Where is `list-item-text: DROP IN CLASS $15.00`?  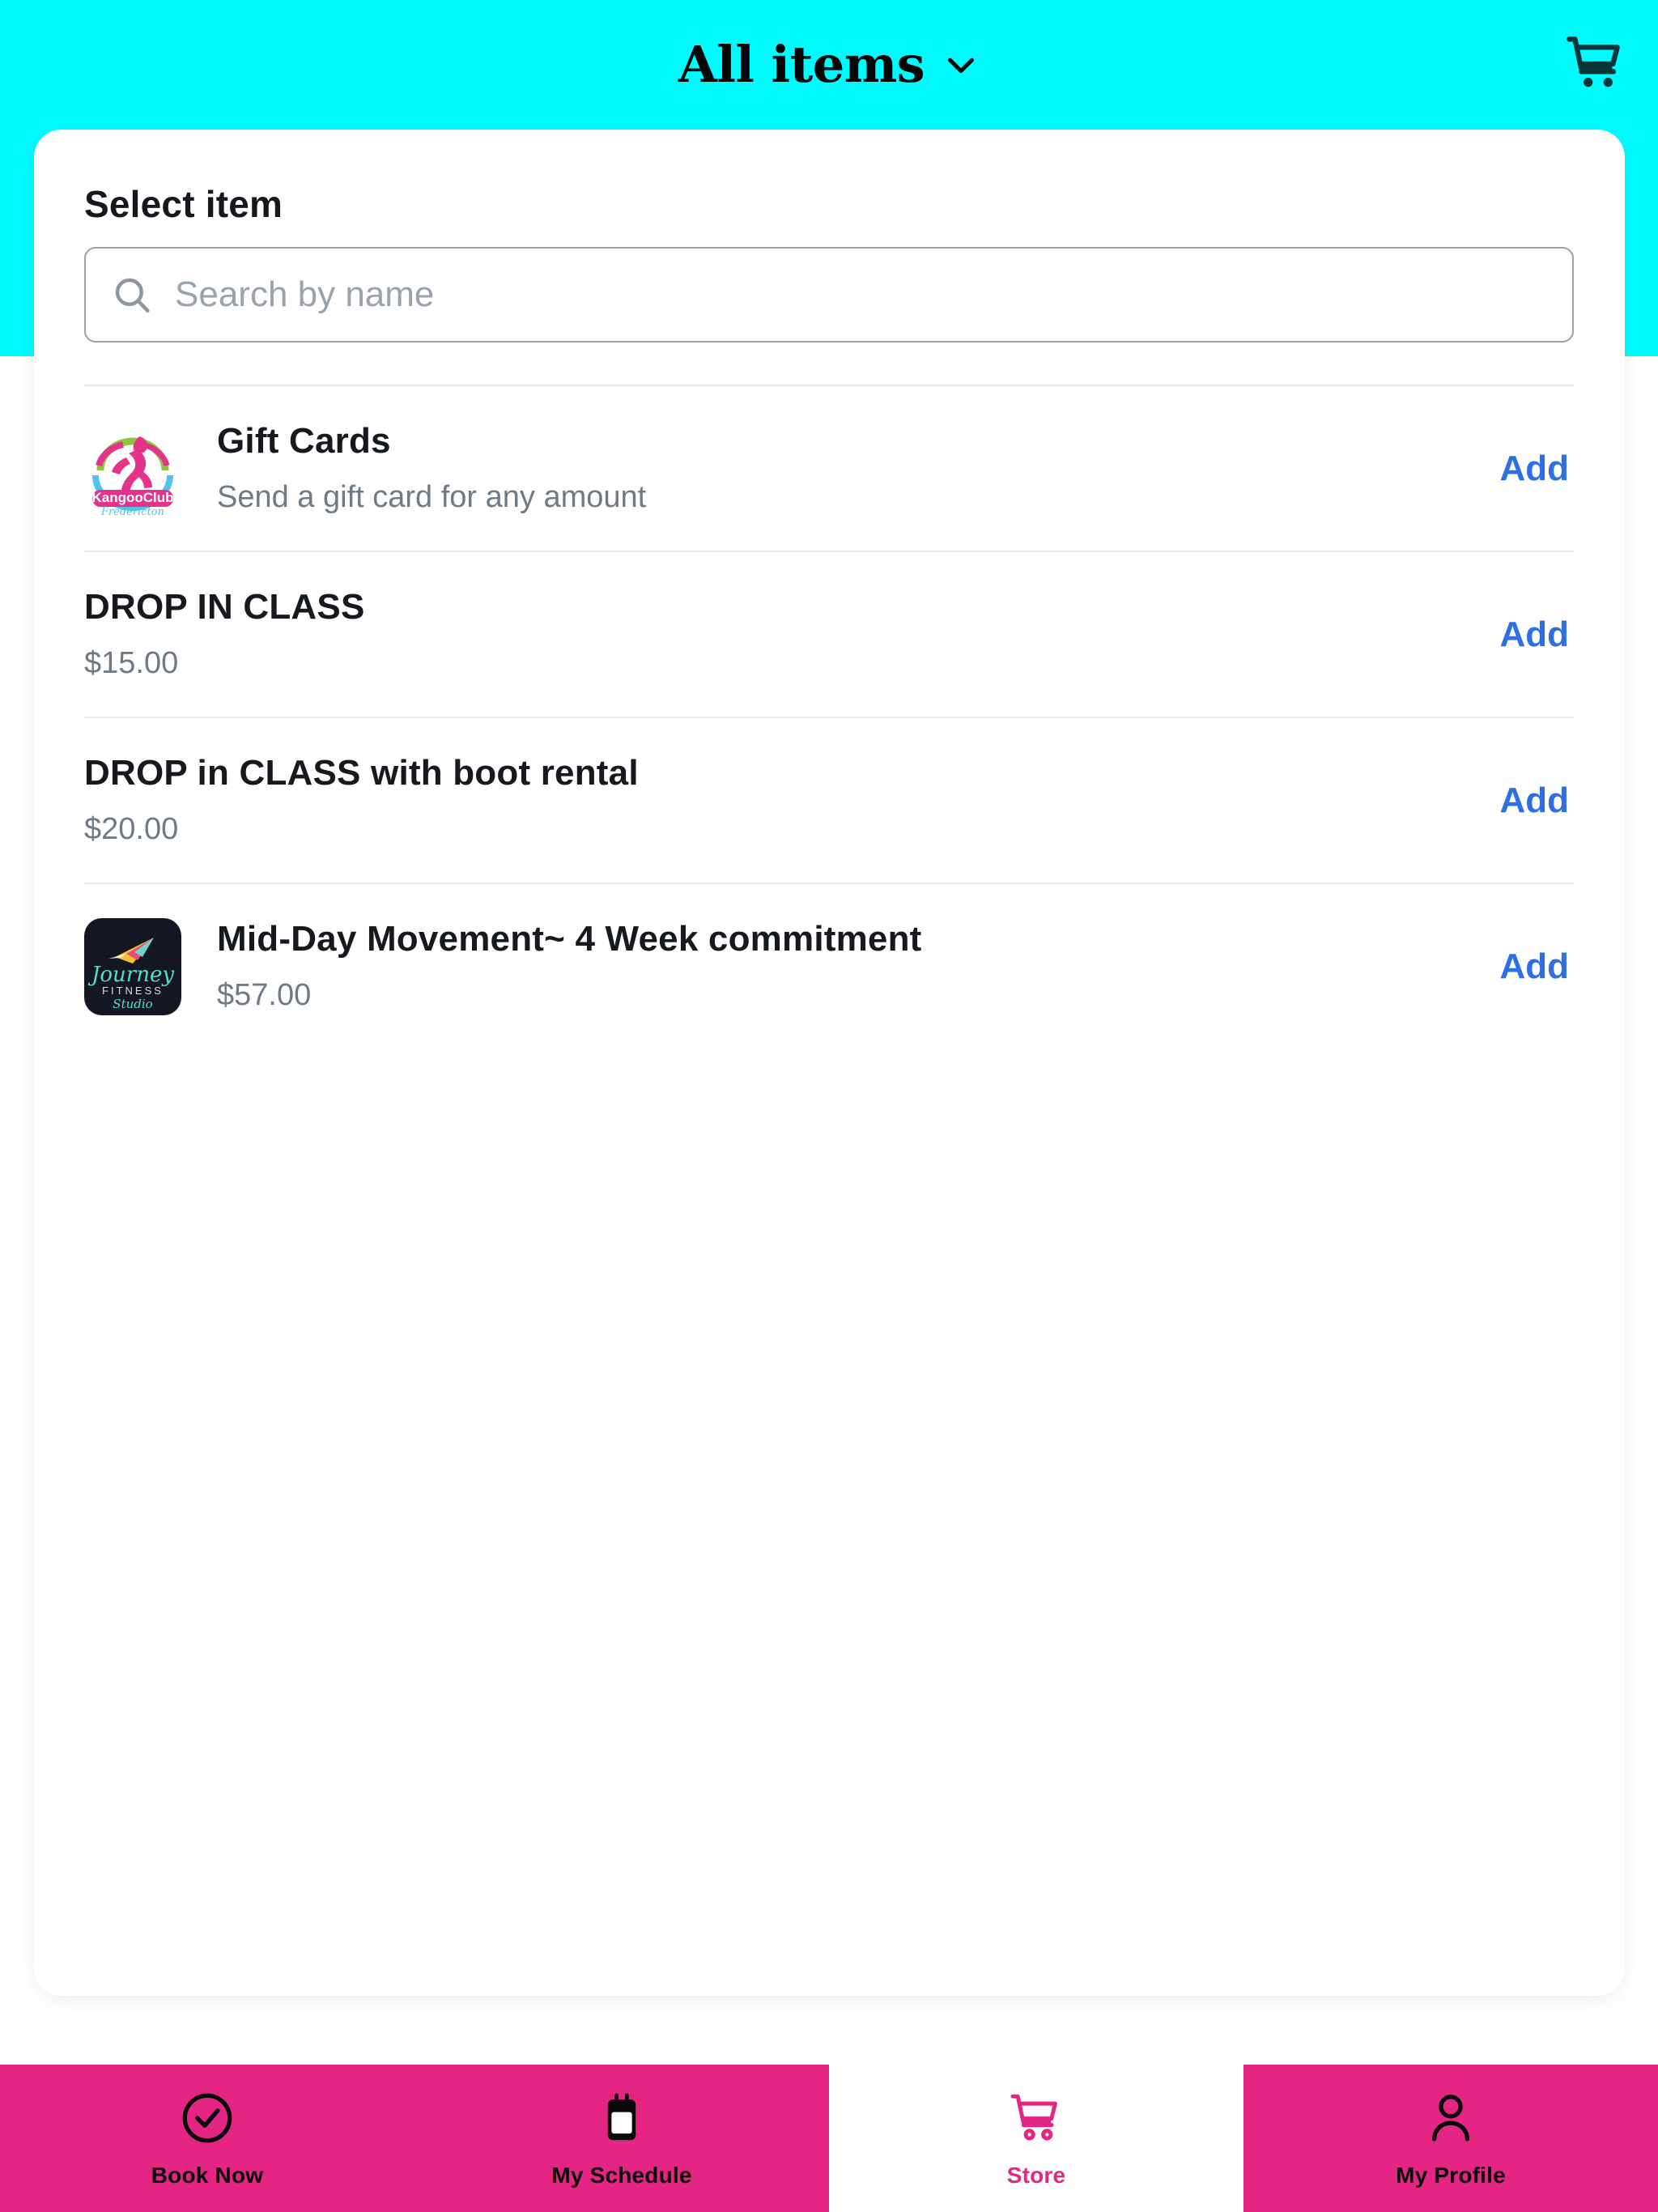
list-item-text: DROP IN CLASS $15.00 is located at coordinates (777, 634).